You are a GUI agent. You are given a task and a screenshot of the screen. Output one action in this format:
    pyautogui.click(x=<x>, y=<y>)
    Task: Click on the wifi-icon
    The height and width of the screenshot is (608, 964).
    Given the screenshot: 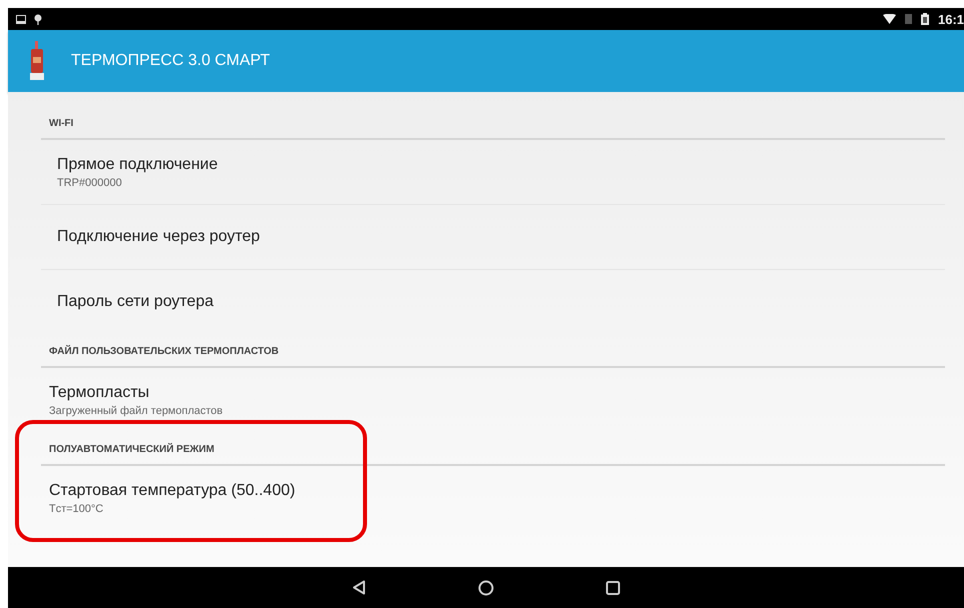 What is the action you would take?
    pyautogui.click(x=889, y=19)
    